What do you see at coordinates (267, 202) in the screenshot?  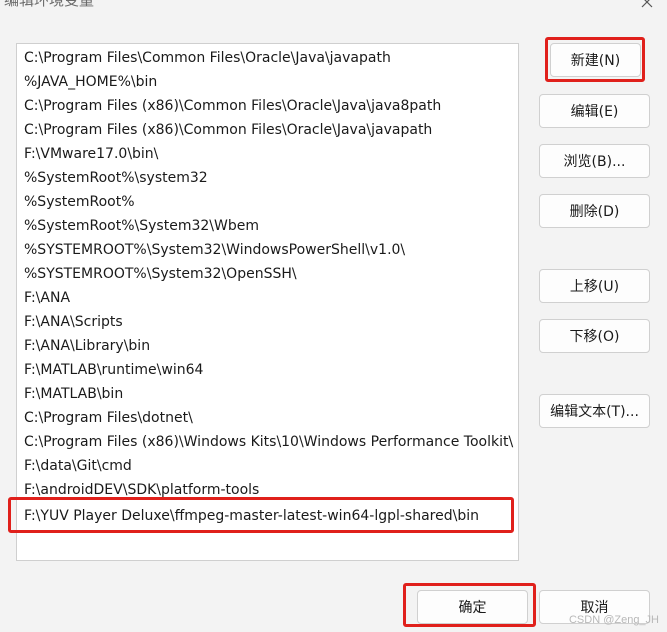 I see `list-item: %SystemRoot%` at bounding box center [267, 202].